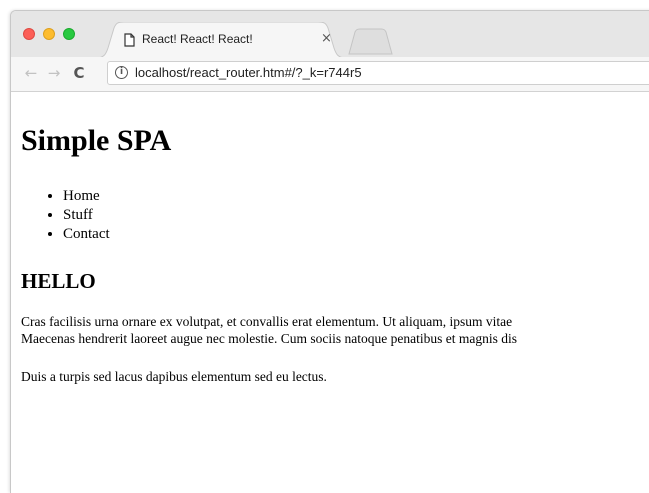  What do you see at coordinates (86, 215) in the screenshot?
I see `nav-item-stuff: Stuff` at bounding box center [86, 215].